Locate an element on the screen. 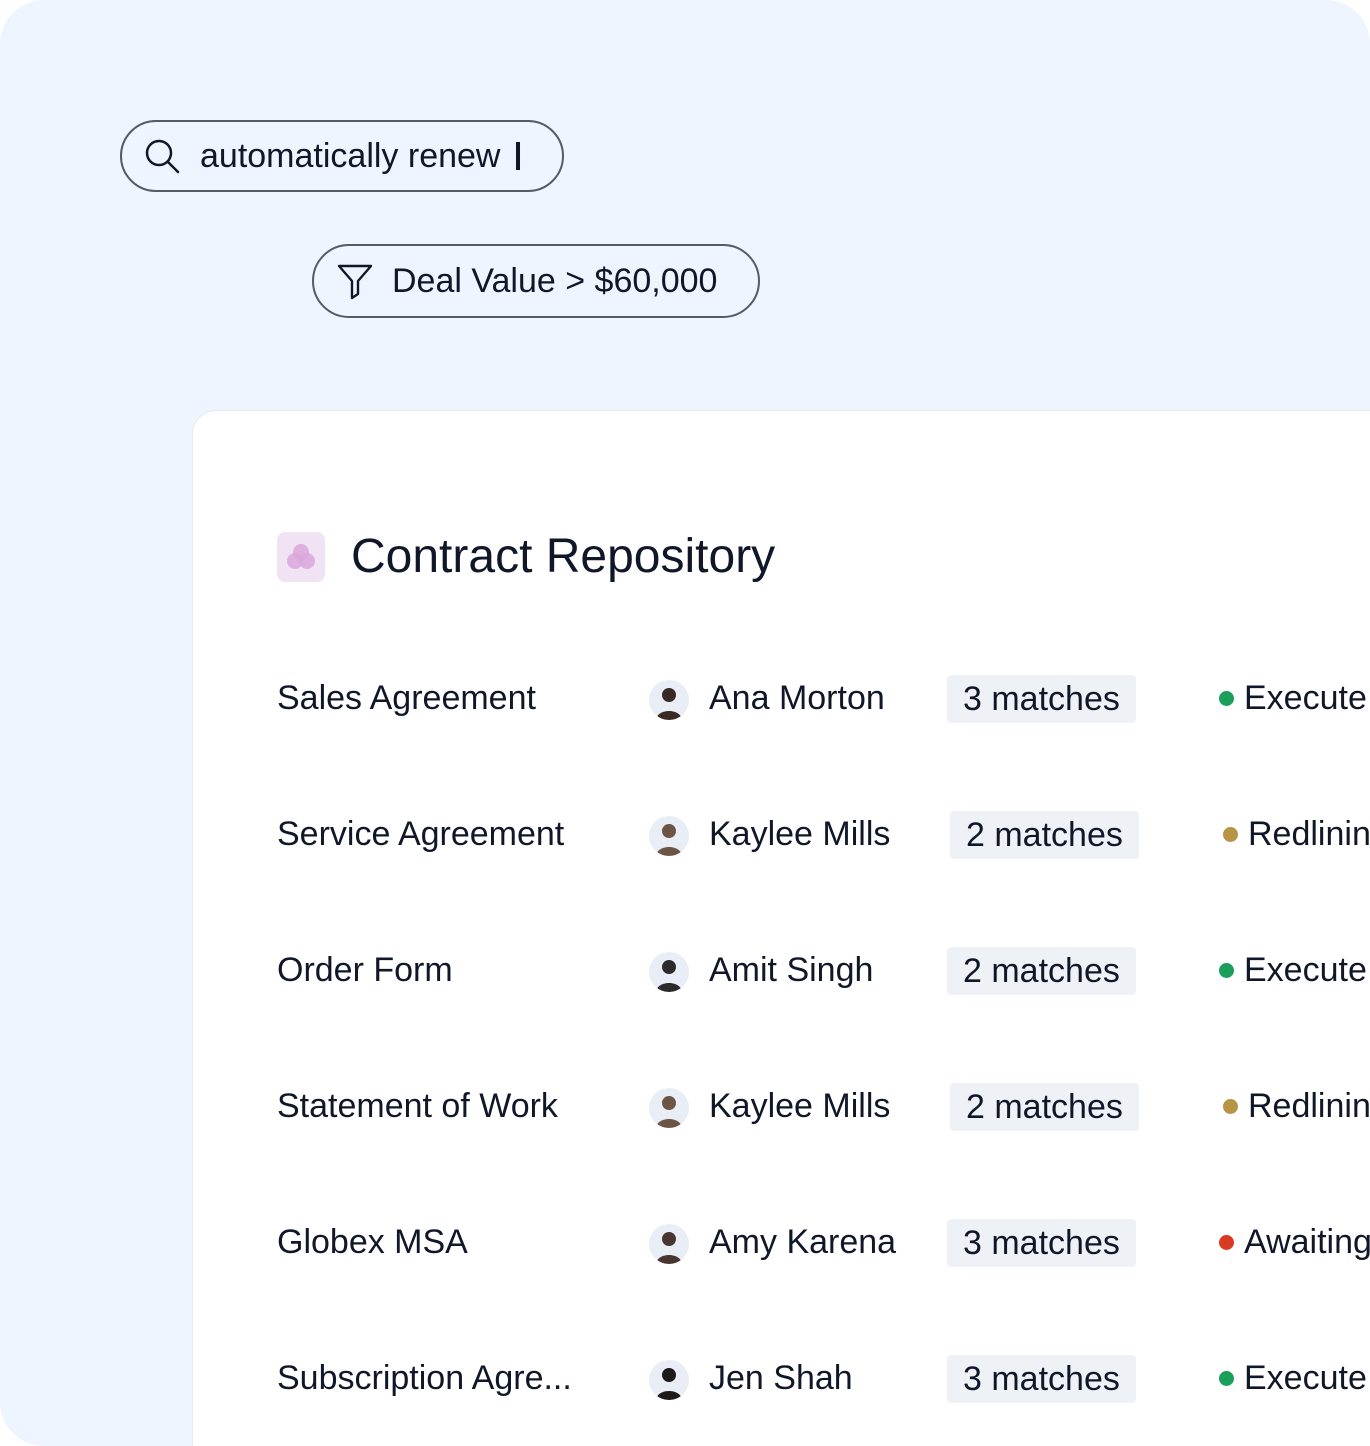 This screenshot has height=1446, width=1370. contract-name: Service Agreement is located at coordinates (420, 834).